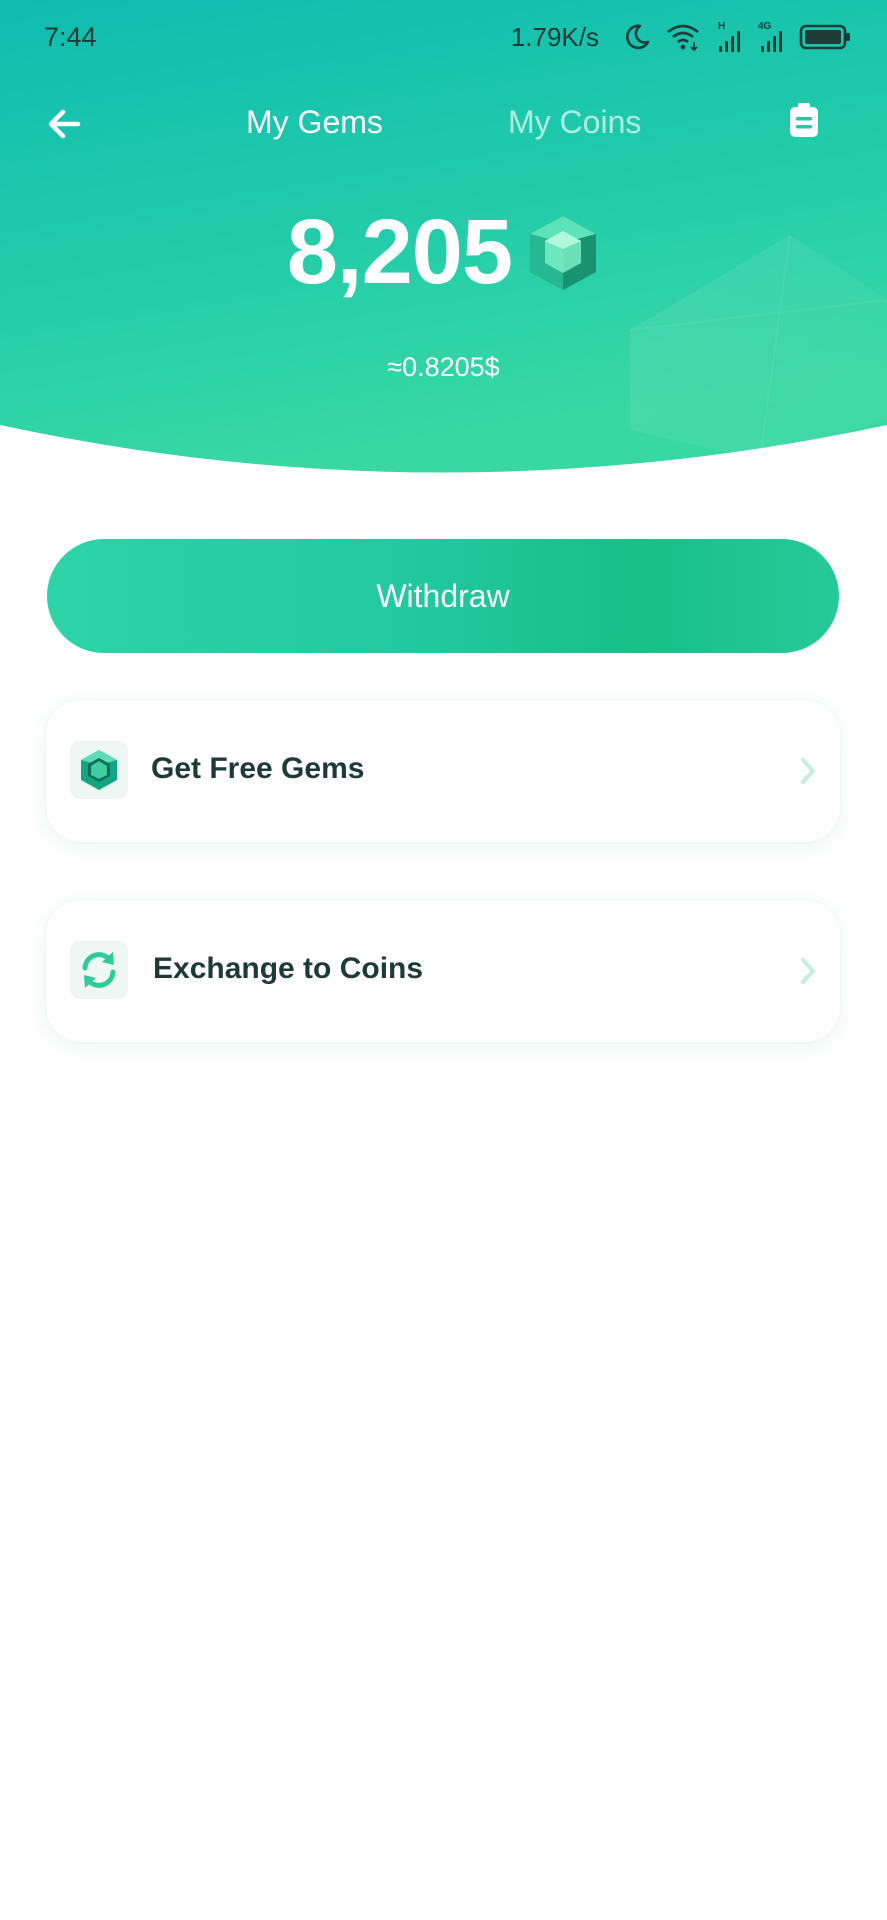  I want to click on status-icons: 1.79K/s H 4G, so click(681, 37).